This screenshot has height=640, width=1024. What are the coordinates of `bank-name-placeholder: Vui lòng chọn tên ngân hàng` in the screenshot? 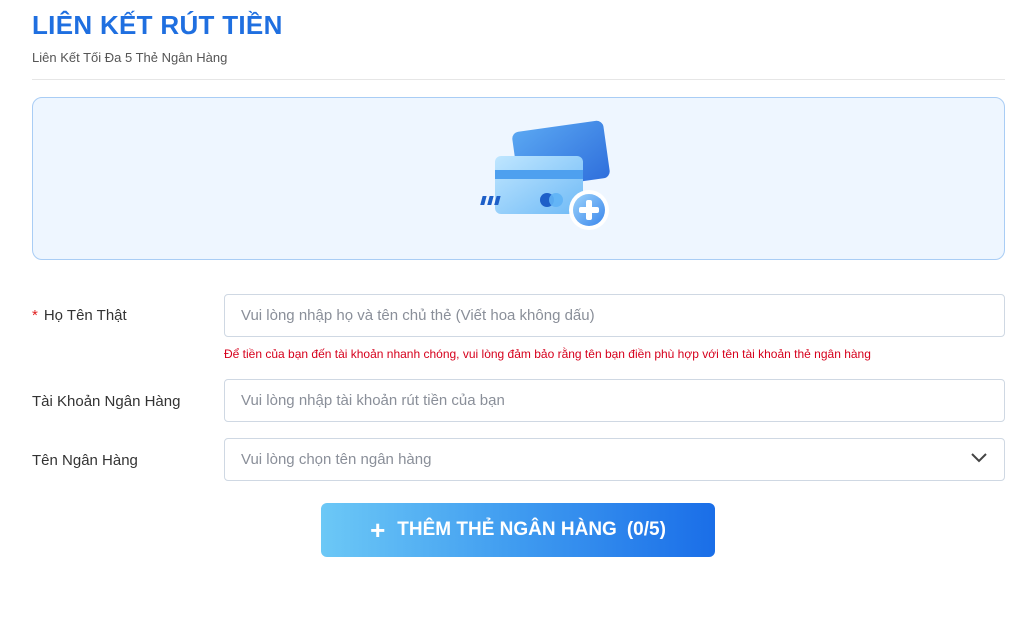 It's located at (336, 459).